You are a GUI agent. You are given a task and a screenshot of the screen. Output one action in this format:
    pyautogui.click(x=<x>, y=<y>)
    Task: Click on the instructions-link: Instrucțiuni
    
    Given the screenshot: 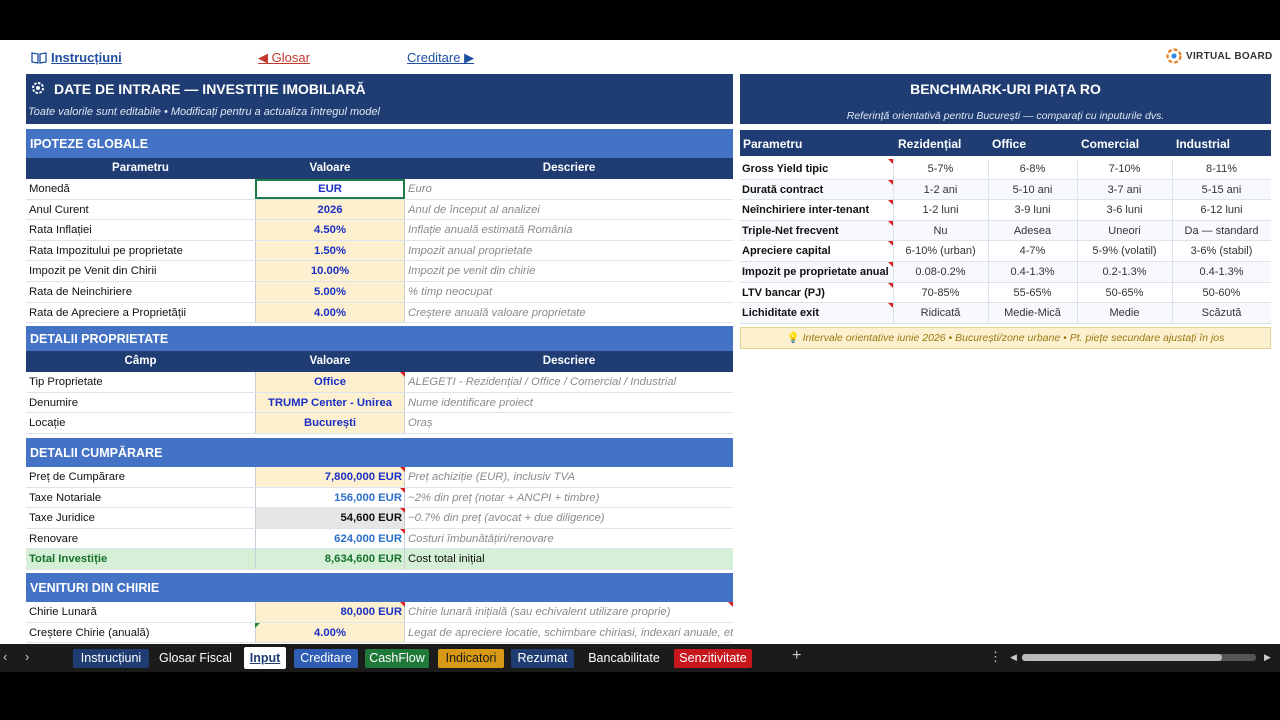 What is the action you would take?
    pyautogui.click(x=86, y=57)
    